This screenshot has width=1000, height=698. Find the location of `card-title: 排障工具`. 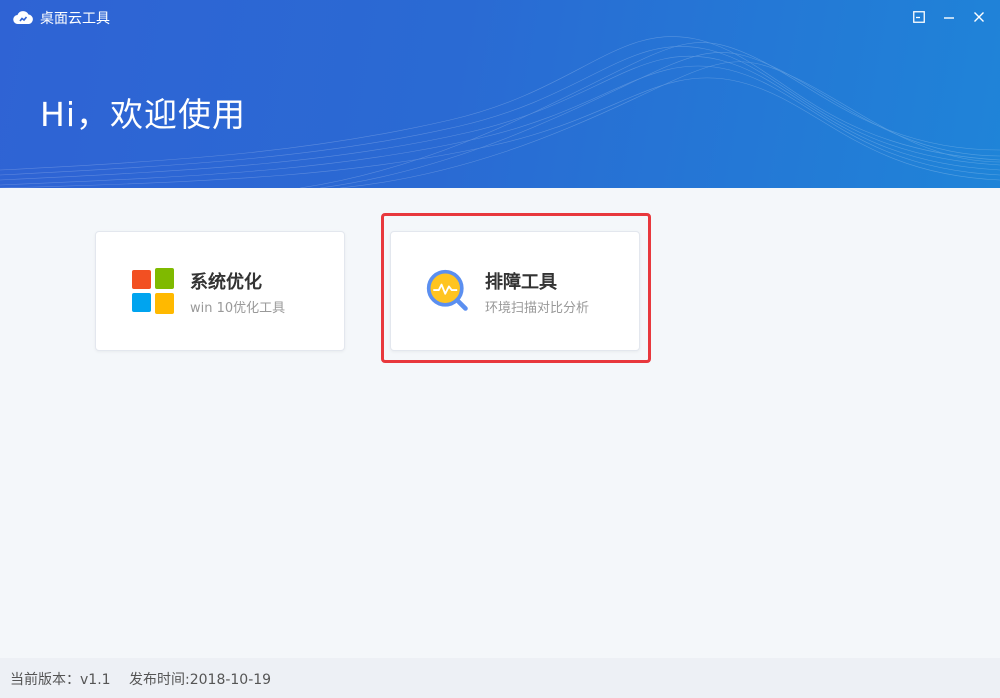

card-title: 排障工具 is located at coordinates (521, 282).